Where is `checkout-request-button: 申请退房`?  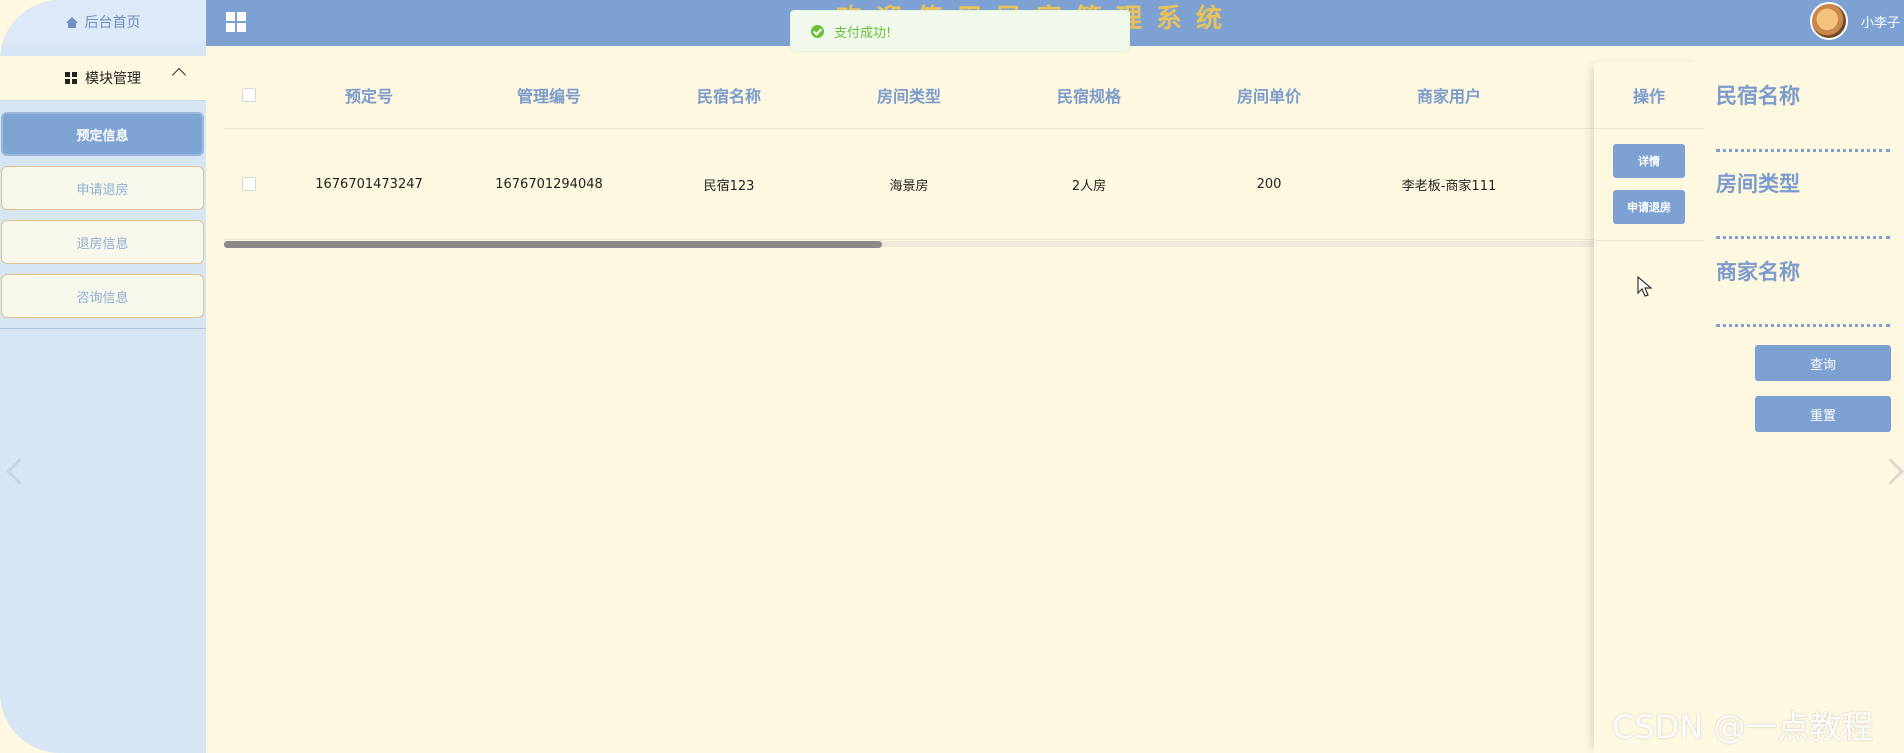 checkout-request-button: 申请退房 is located at coordinates (1649, 207).